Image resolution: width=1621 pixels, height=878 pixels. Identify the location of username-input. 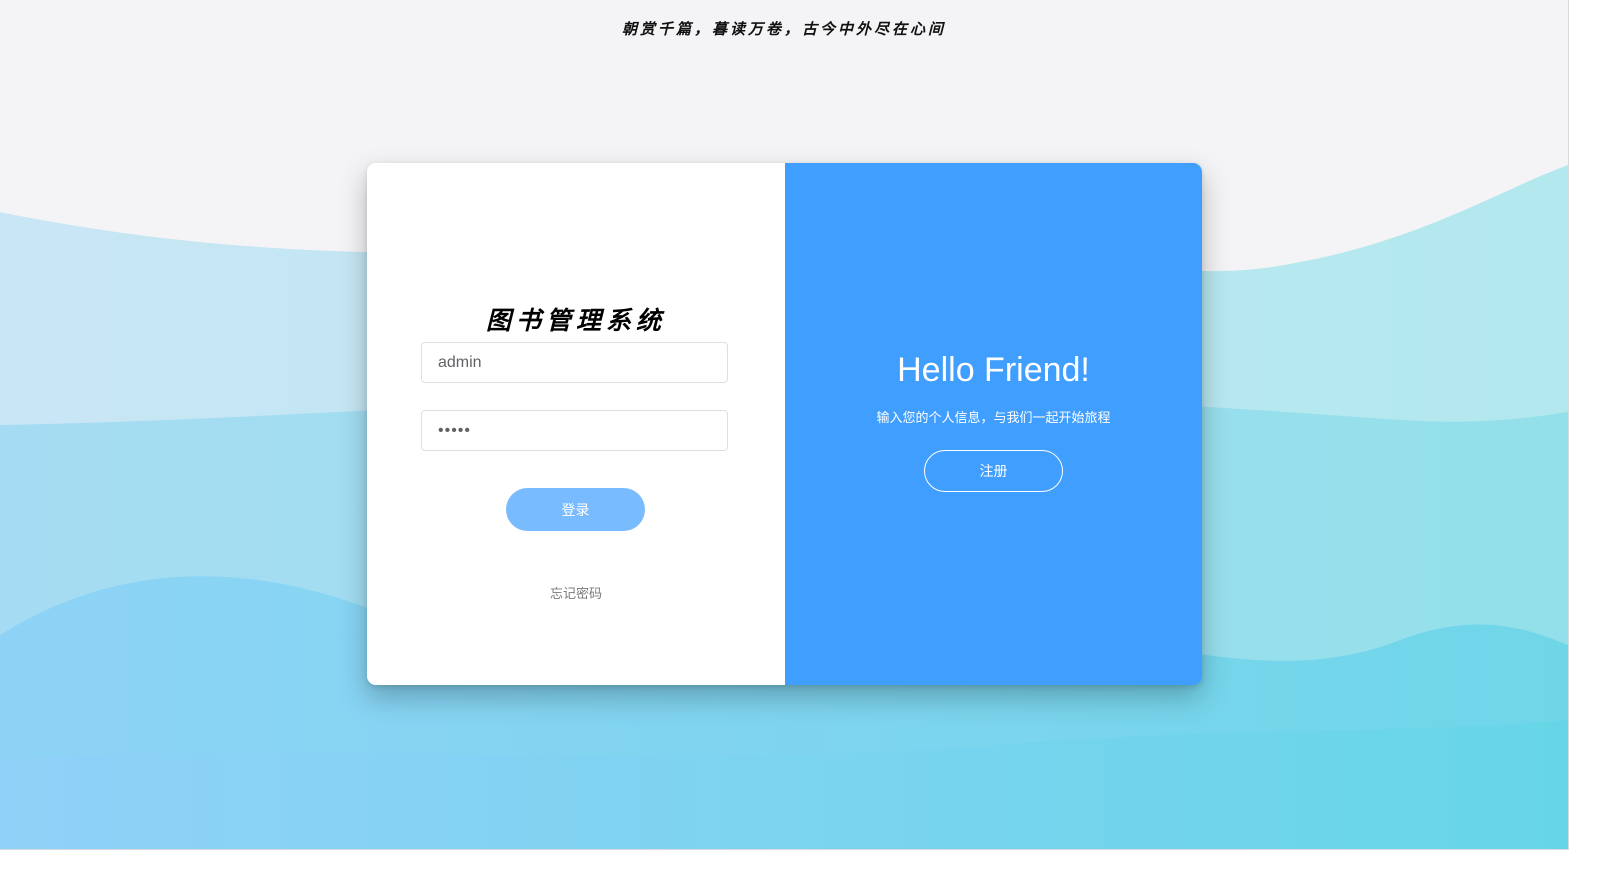
(574, 362).